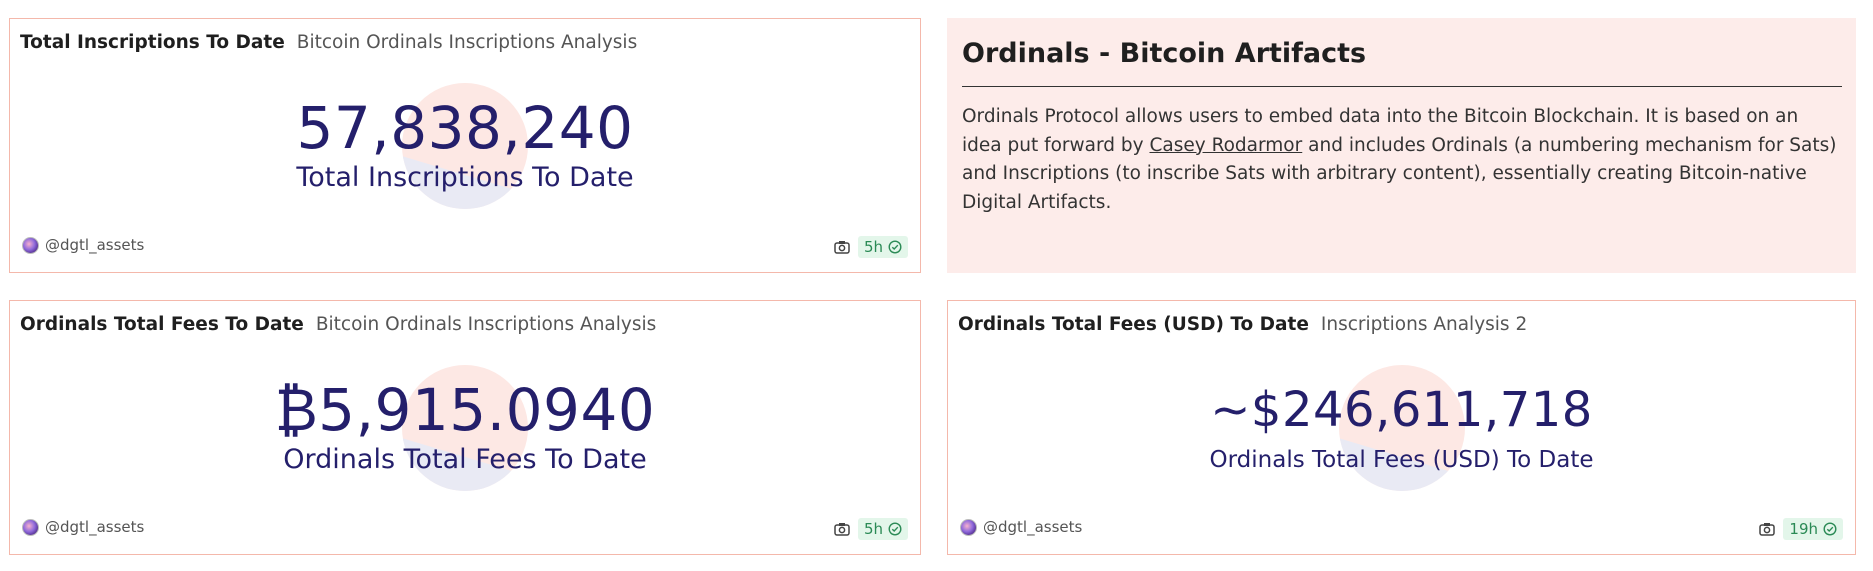 The height and width of the screenshot is (571, 1873). I want to click on card-meta: 19h, so click(1801, 529).